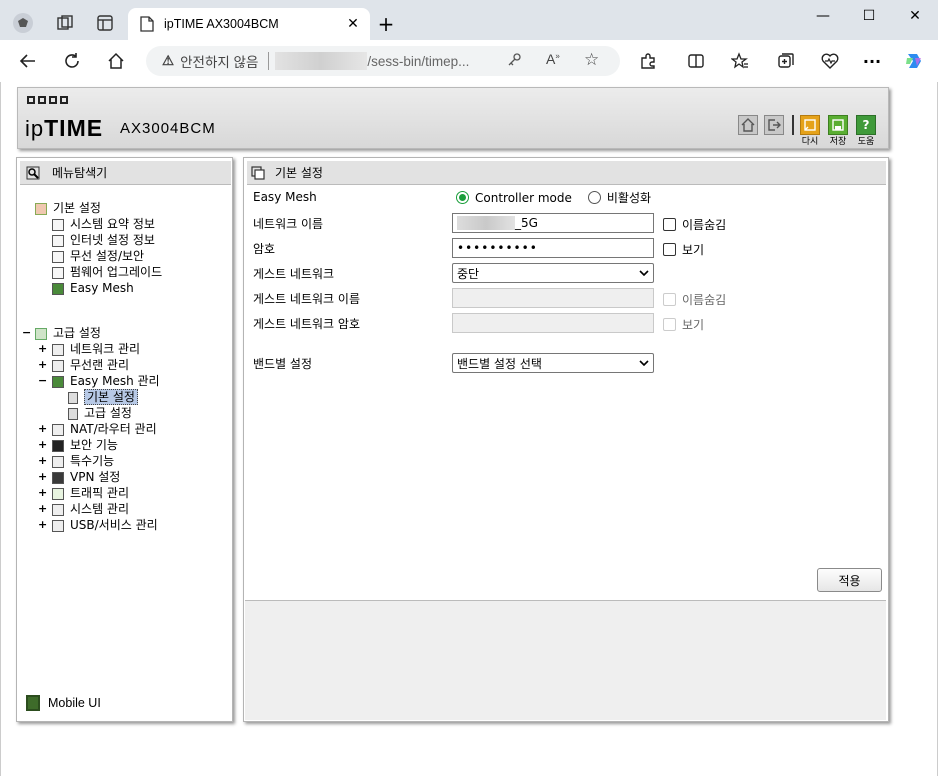 The width and height of the screenshot is (938, 776). What do you see at coordinates (497, 248) in the screenshot?
I see `password-value: ••••••••••` at bounding box center [497, 248].